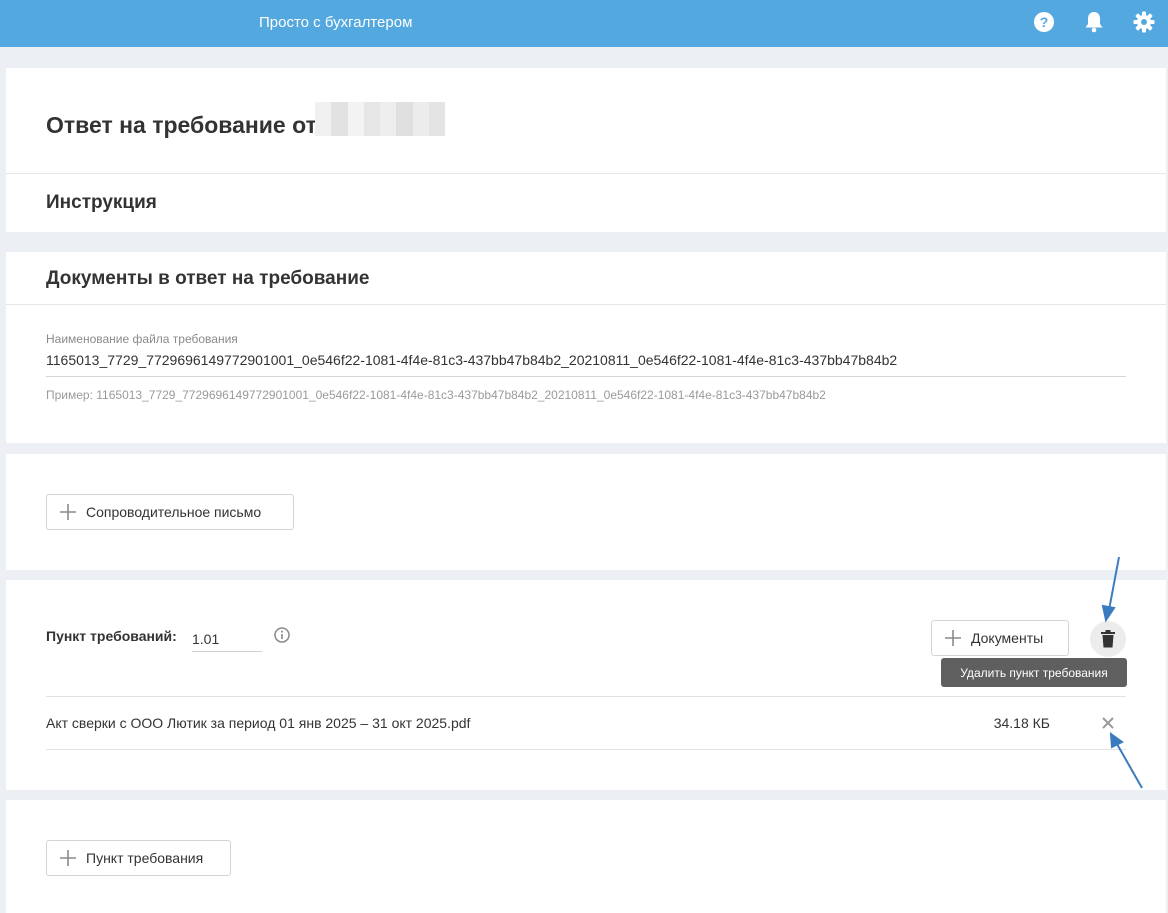  What do you see at coordinates (586, 512) in the screenshot?
I see `cover-letter-card: Сопроводительное письмо` at bounding box center [586, 512].